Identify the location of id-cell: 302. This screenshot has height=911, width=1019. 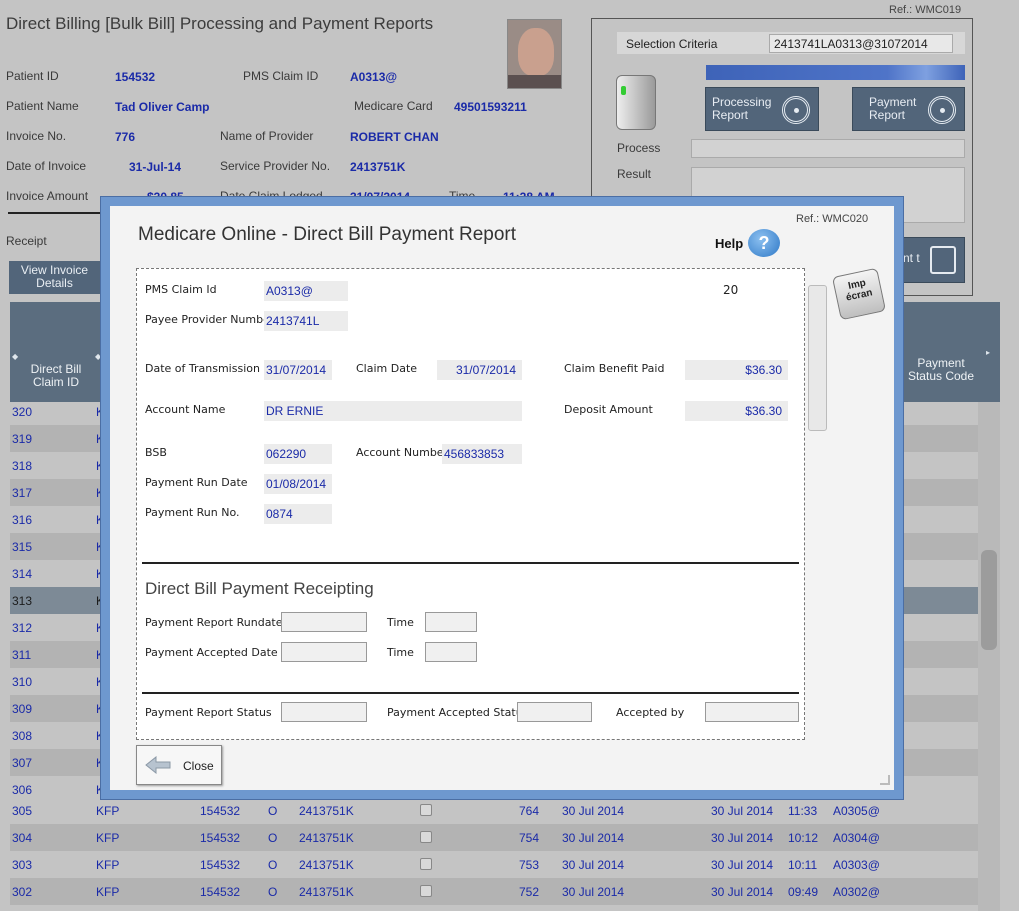
(22, 892).